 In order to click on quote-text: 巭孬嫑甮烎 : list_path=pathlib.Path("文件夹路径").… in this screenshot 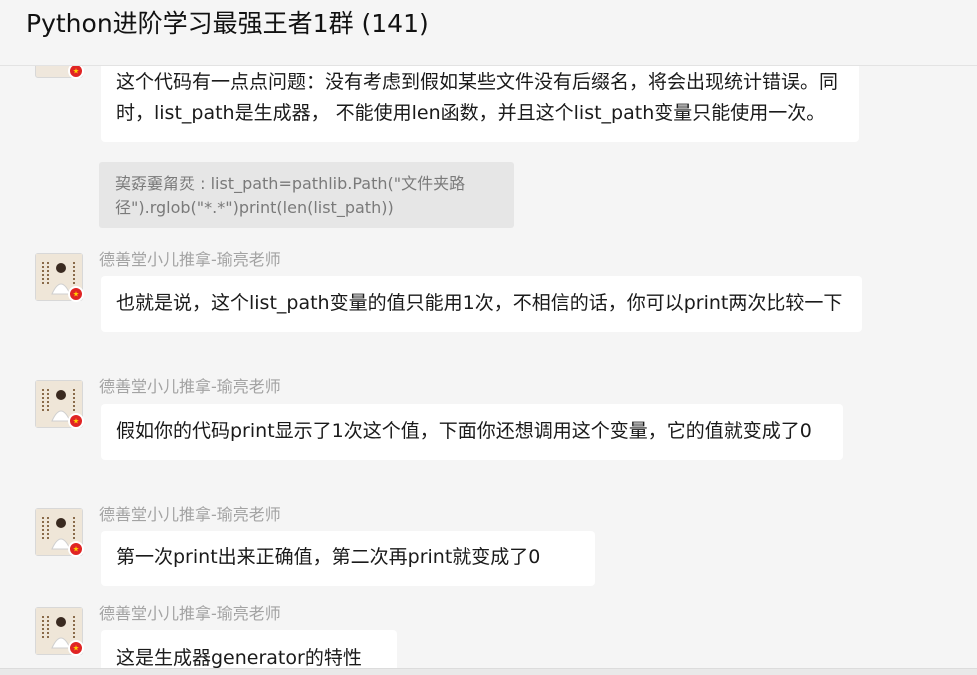, I will do `click(290, 195)`.